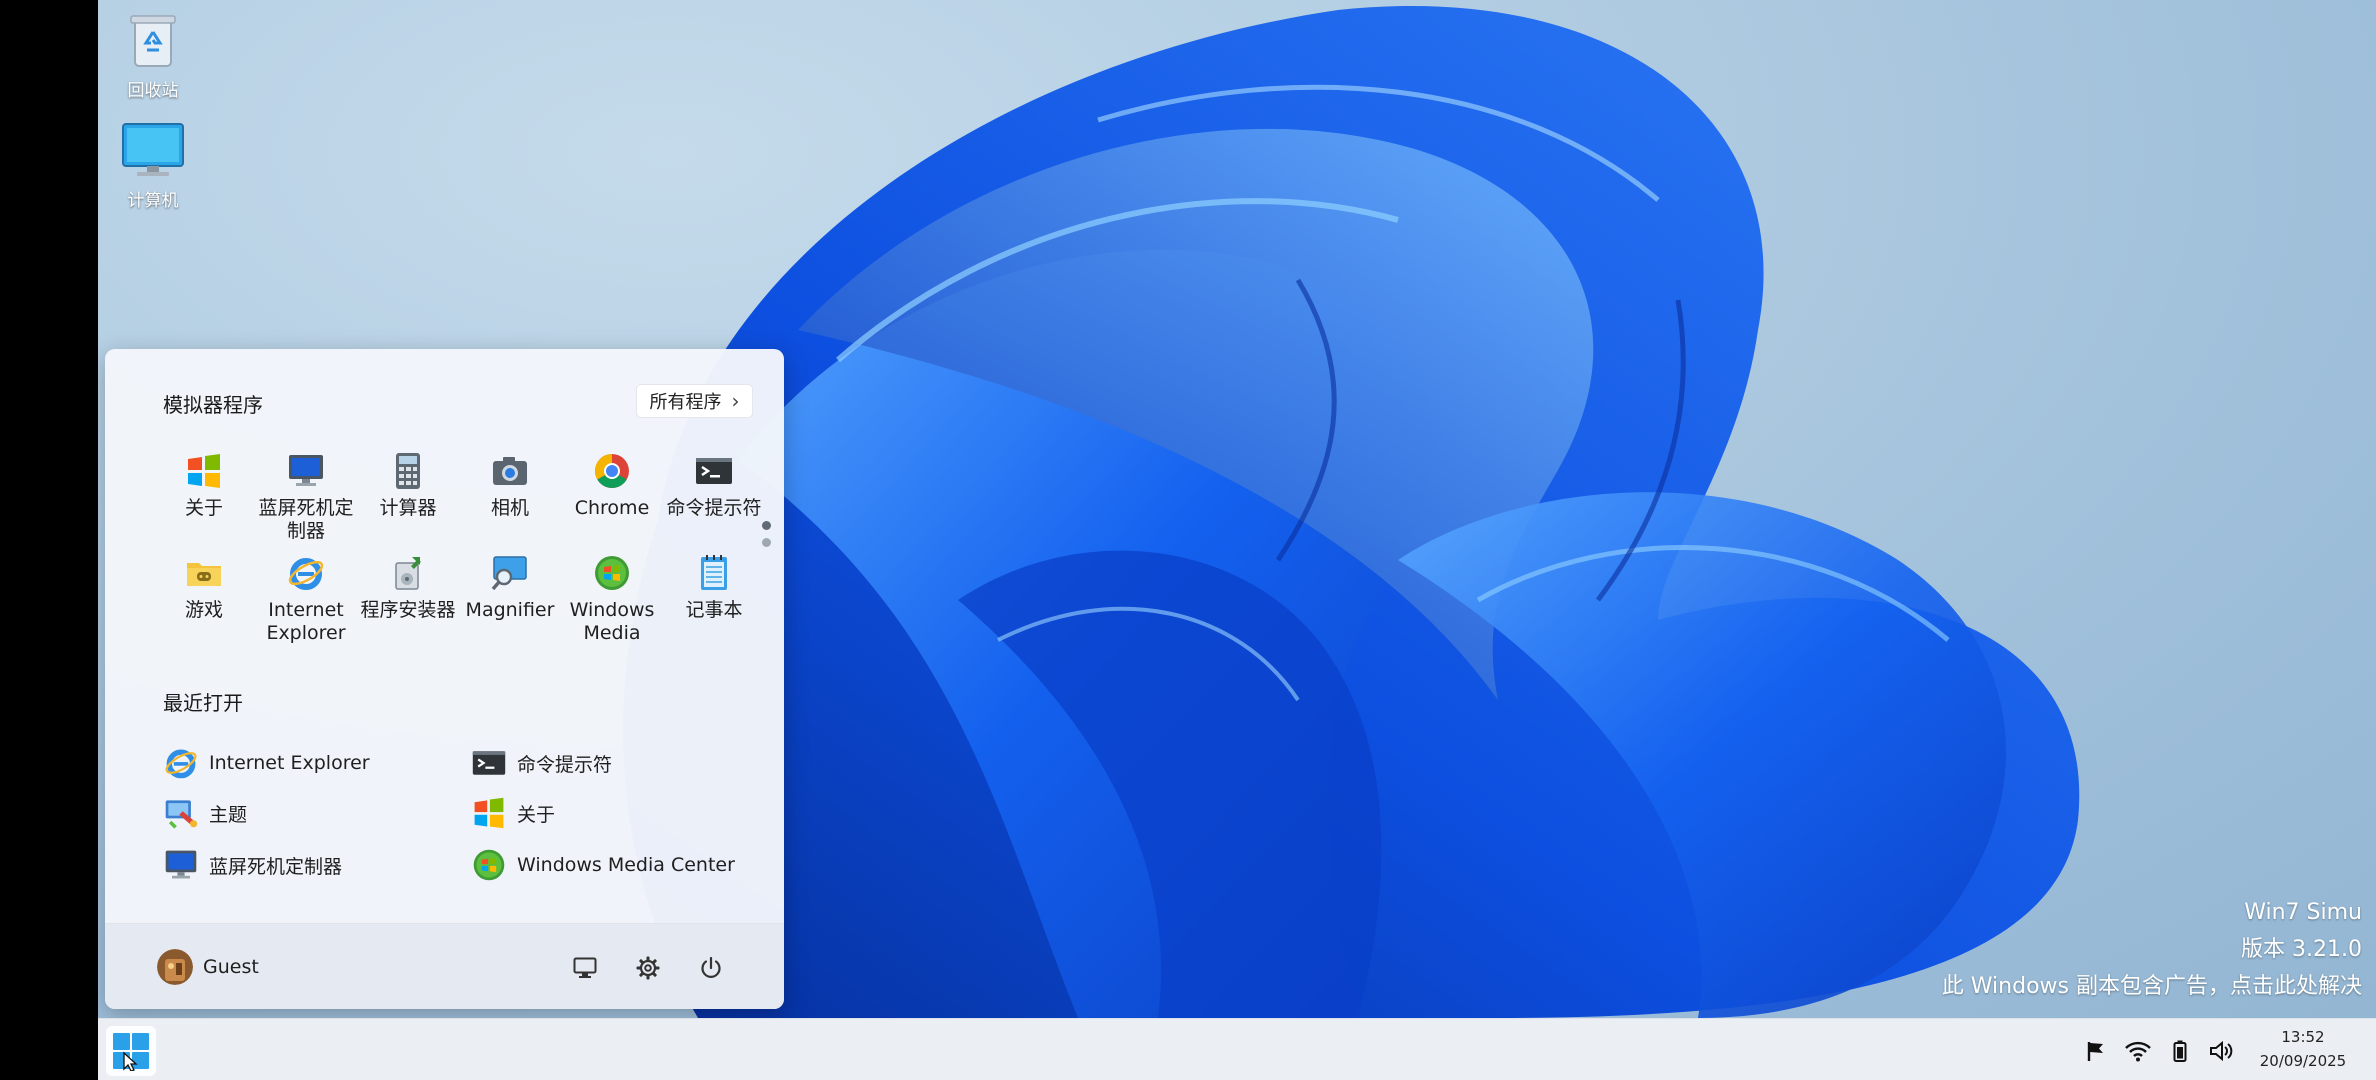 The height and width of the screenshot is (1080, 2376). I want to click on pinned-app-about: 关于, so click(204, 497).